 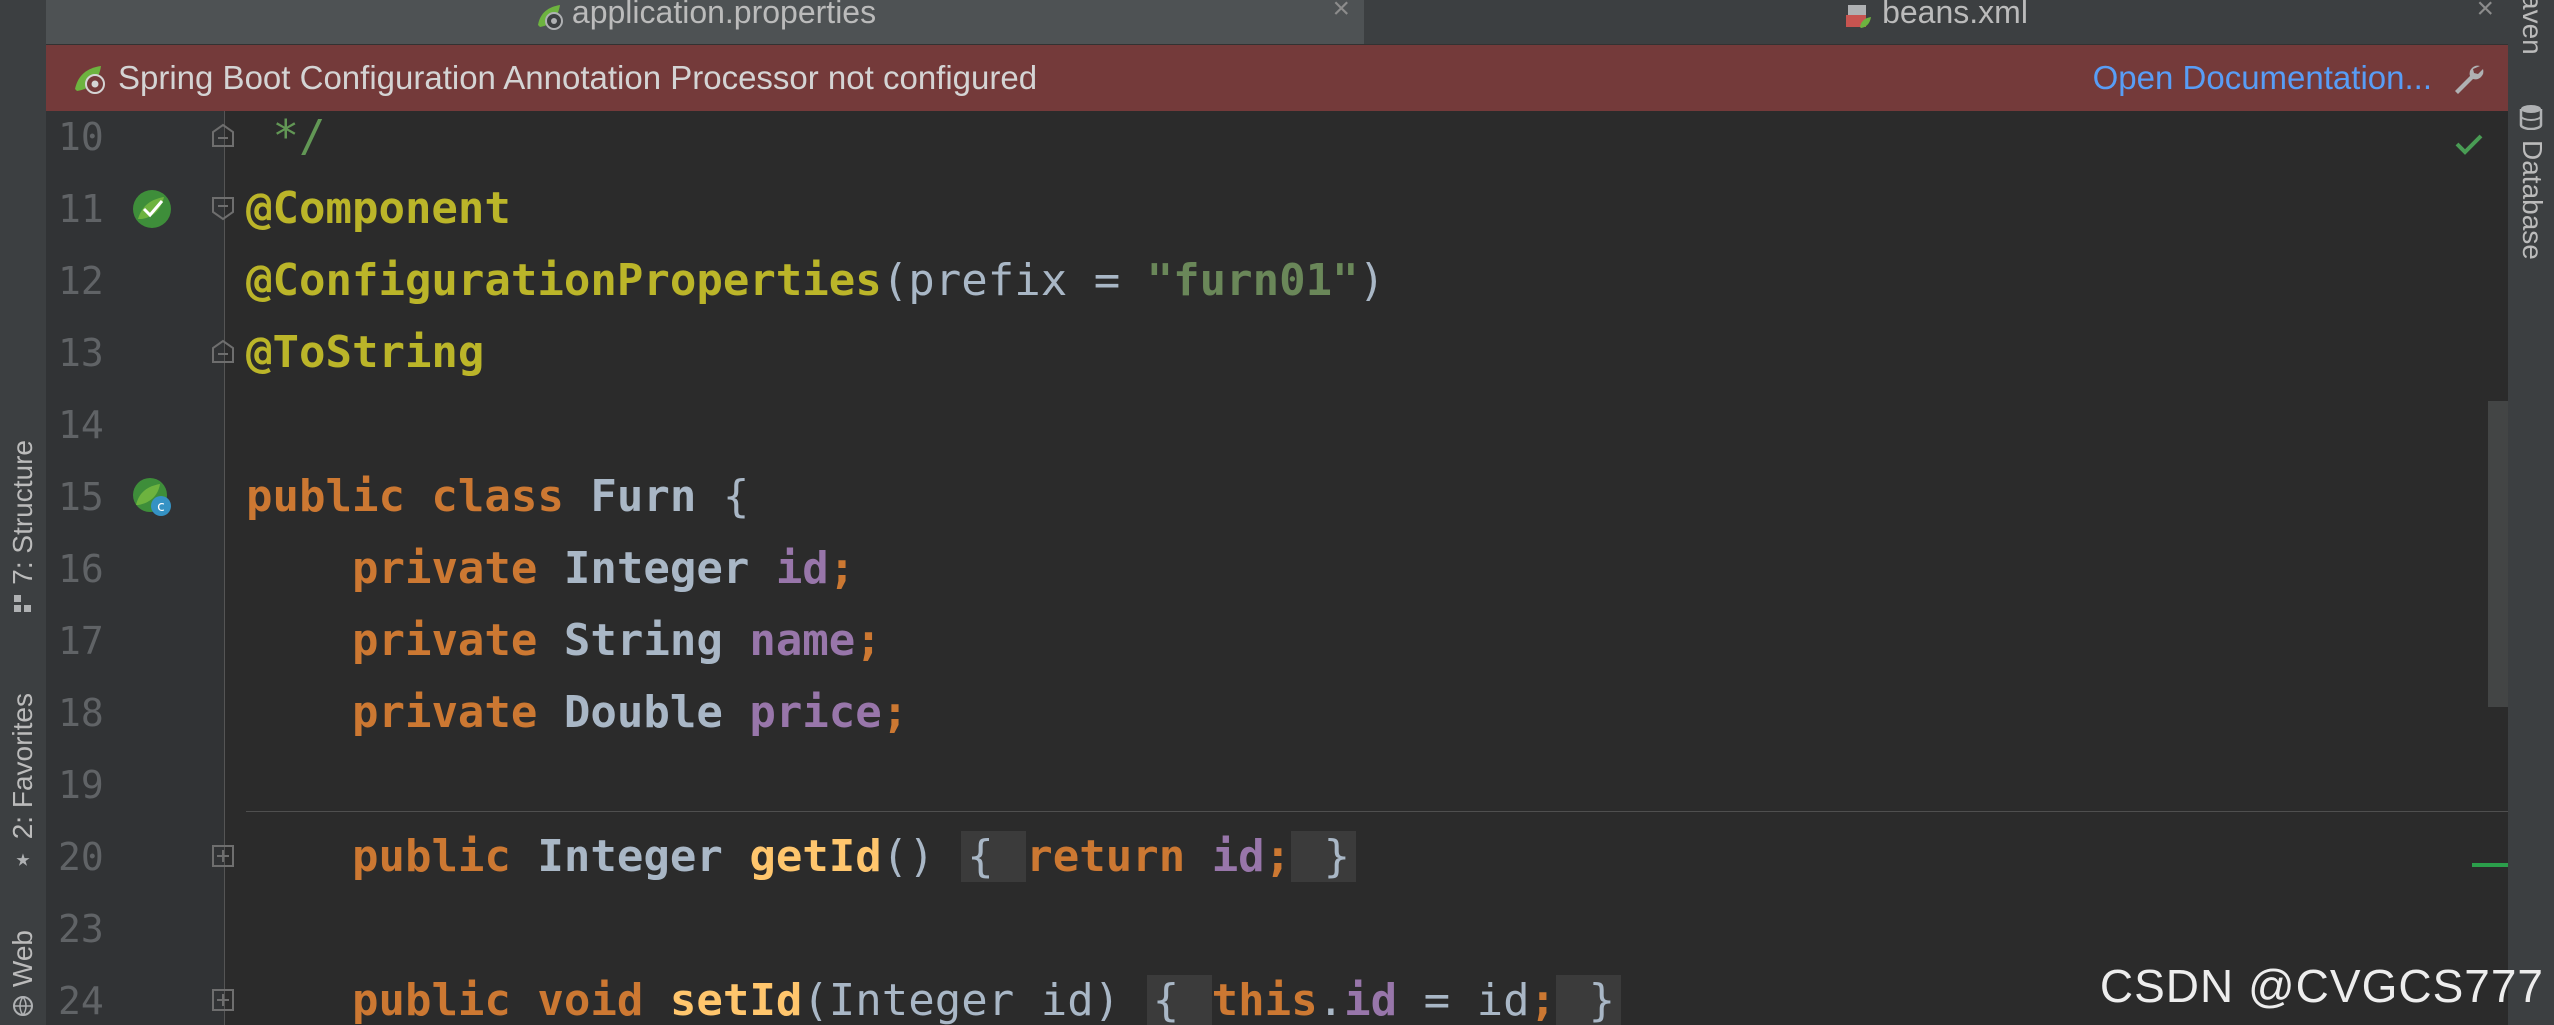 I want to click on code-line: 20 public Integer getId() { return id; }, so click(x=1277, y=857).